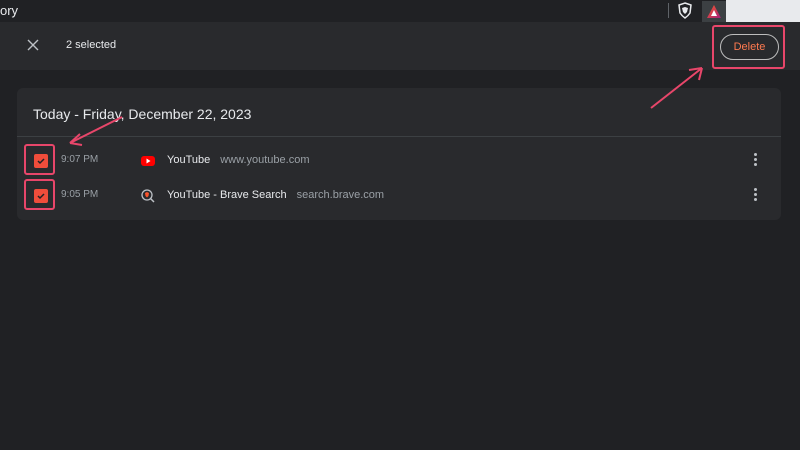  Describe the element at coordinates (80, 159) in the screenshot. I see `entry-time: 9:07 PM` at that location.